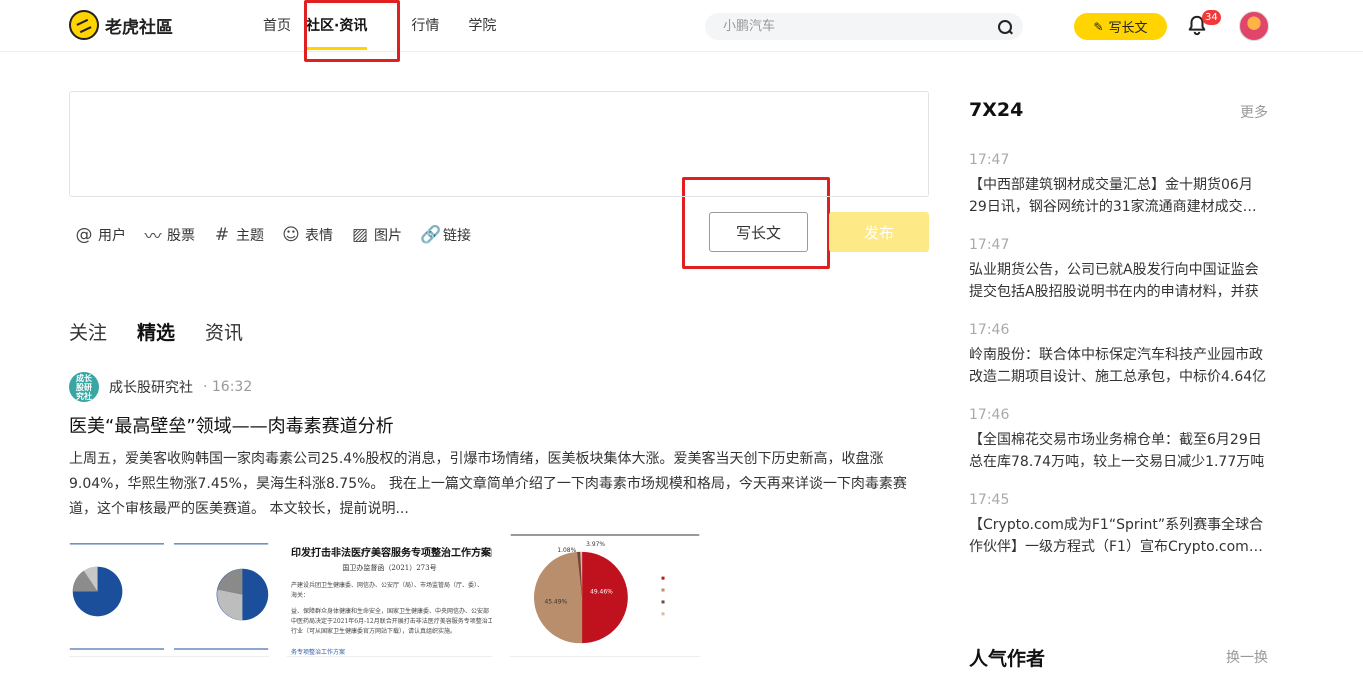  What do you see at coordinates (318, 652) in the screenshot?
I see `doc-link: 务专项整治工作方案` at bounding box center [318, 652].